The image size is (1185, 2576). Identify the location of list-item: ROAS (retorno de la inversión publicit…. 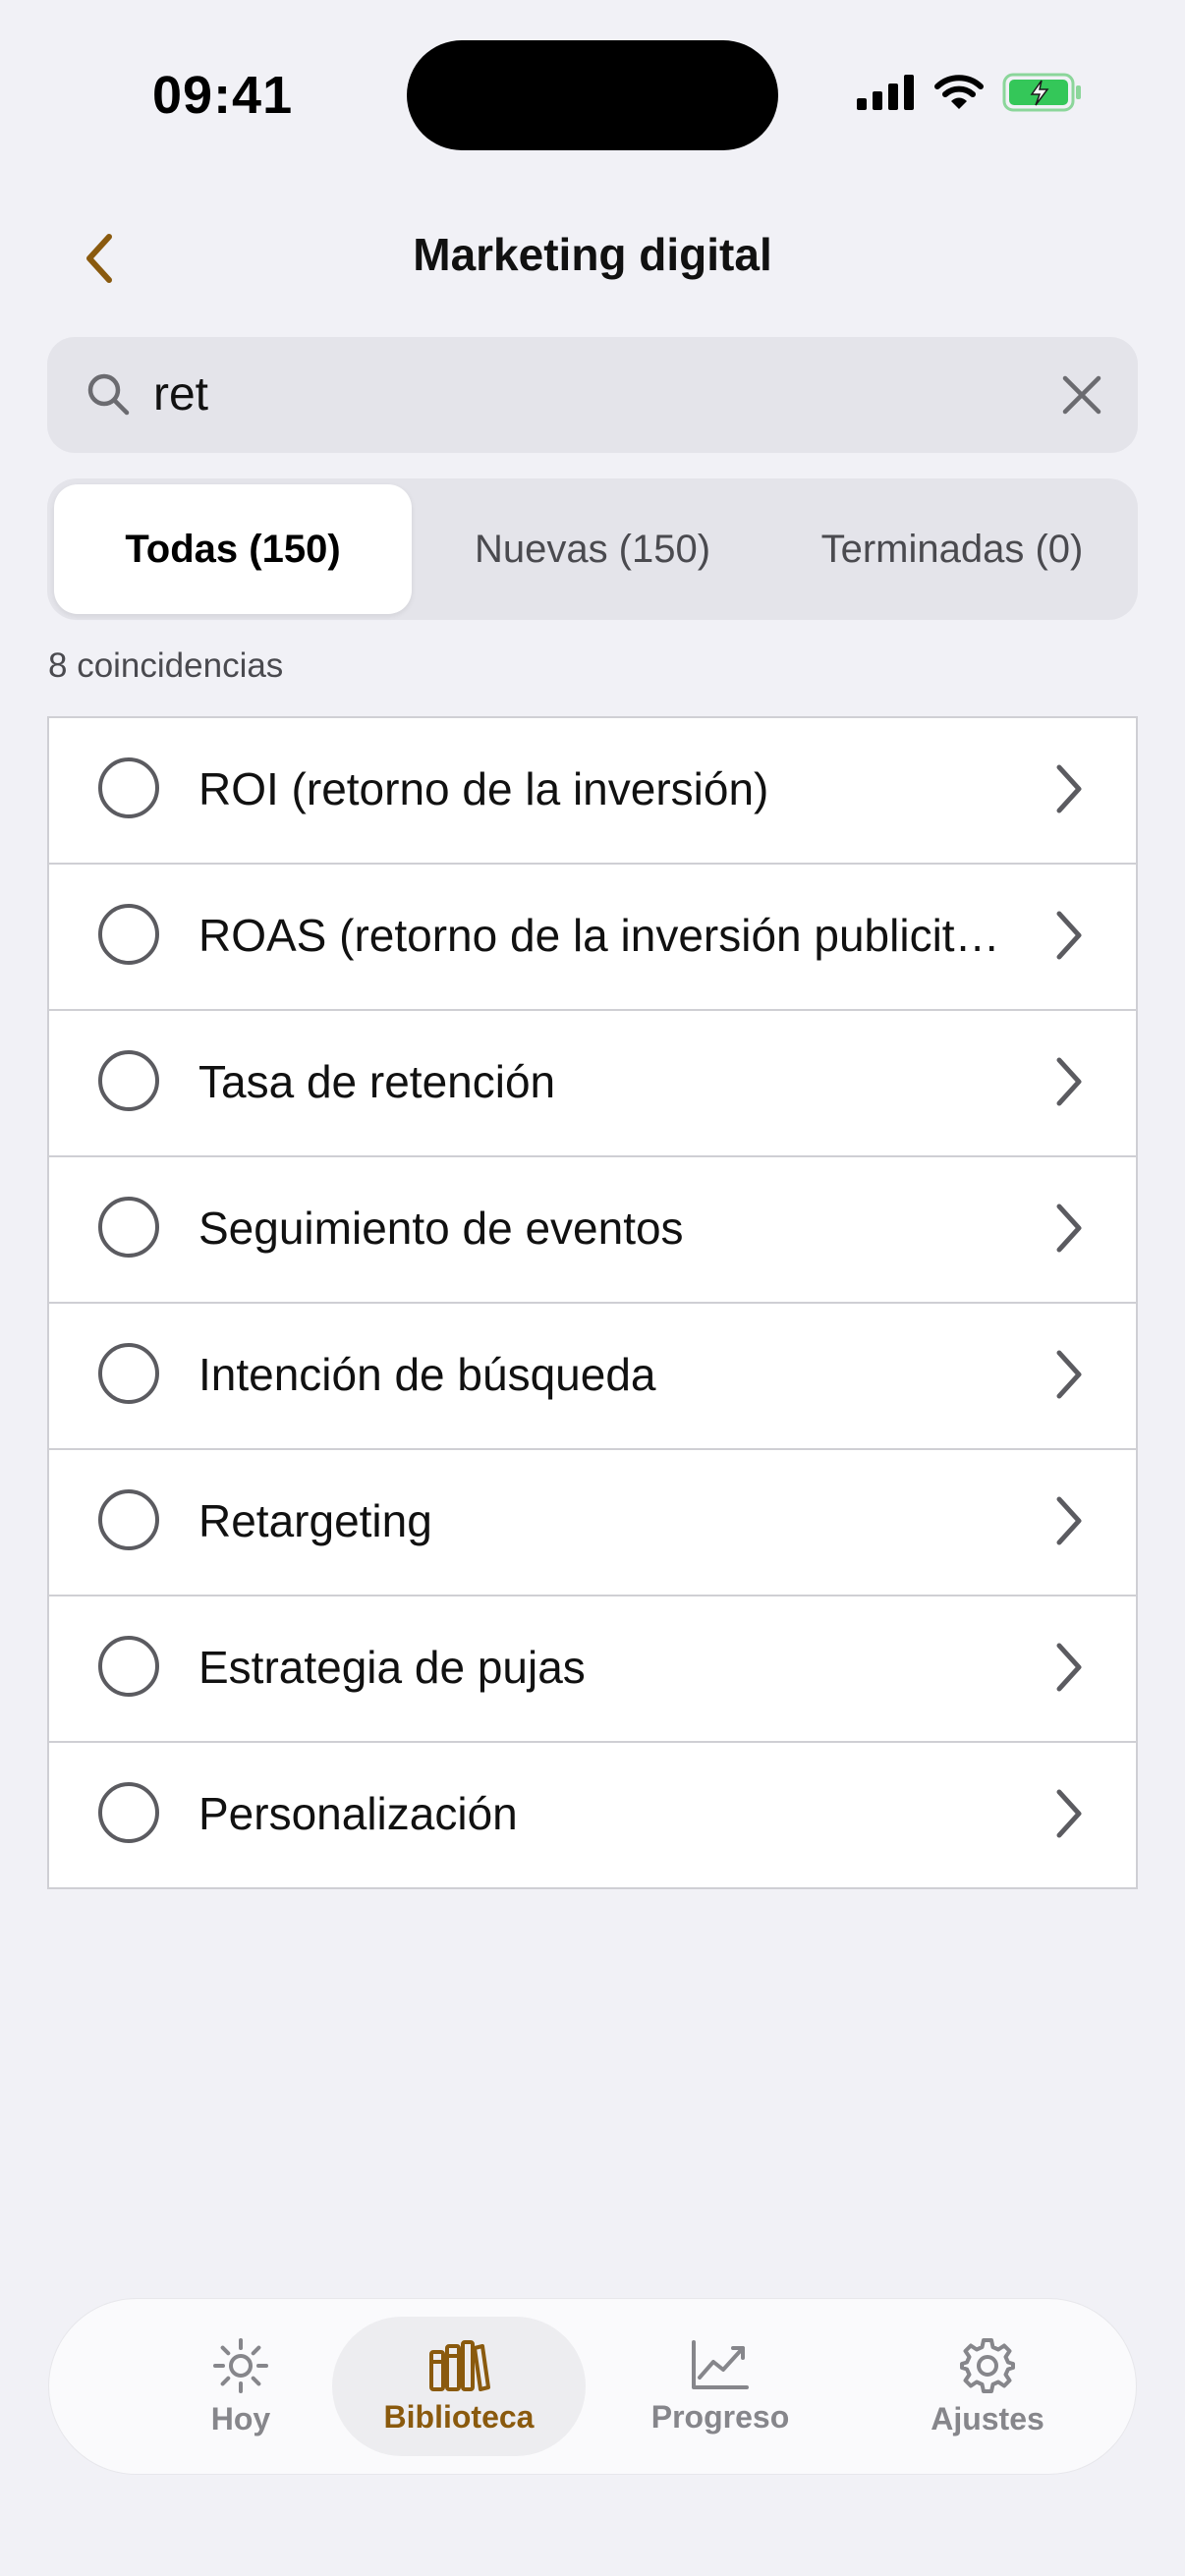
(592, 938).